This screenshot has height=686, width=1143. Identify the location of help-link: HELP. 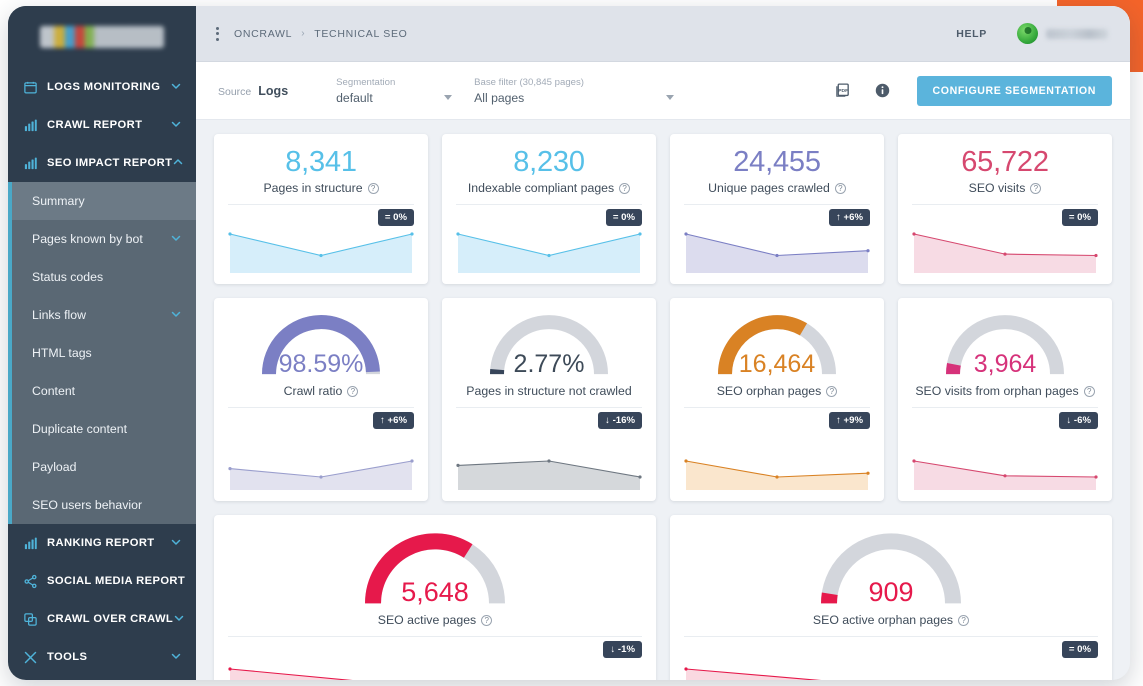
(971, 34).